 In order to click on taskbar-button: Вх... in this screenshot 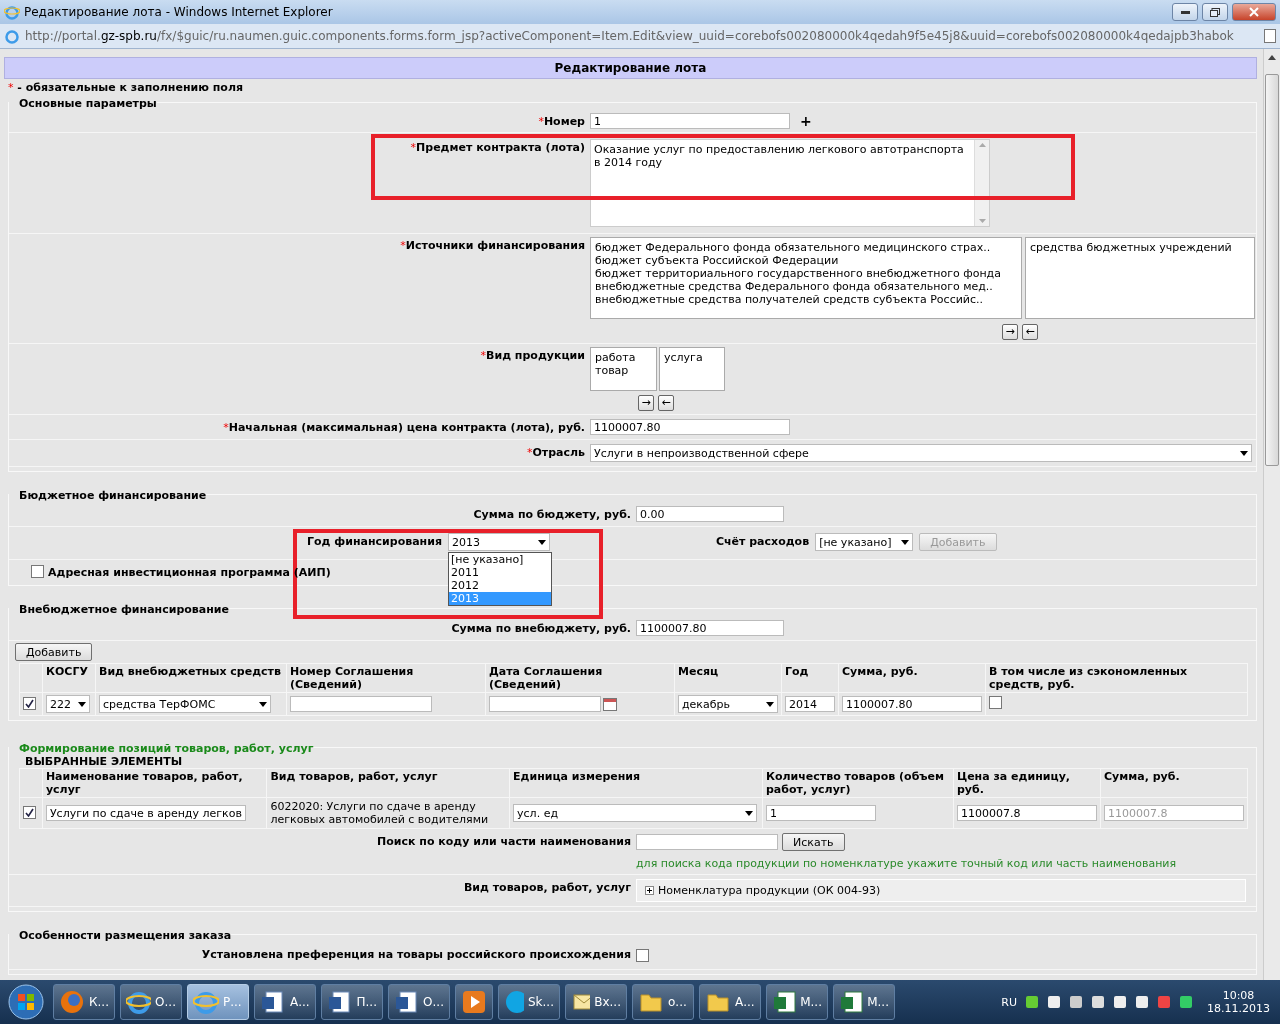, I will do `click(596, 1002)`.